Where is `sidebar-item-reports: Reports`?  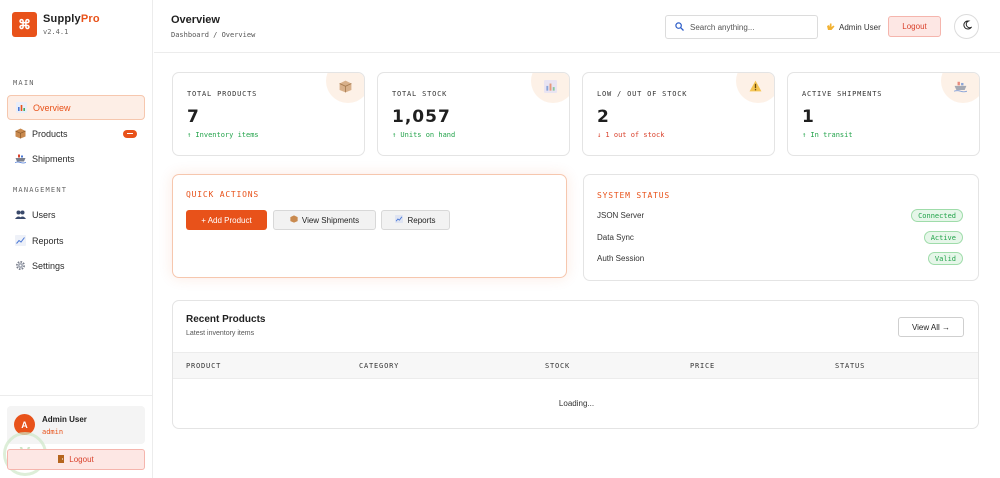
sidebar-item-reports: Reports is located at coordinates (76, 240).